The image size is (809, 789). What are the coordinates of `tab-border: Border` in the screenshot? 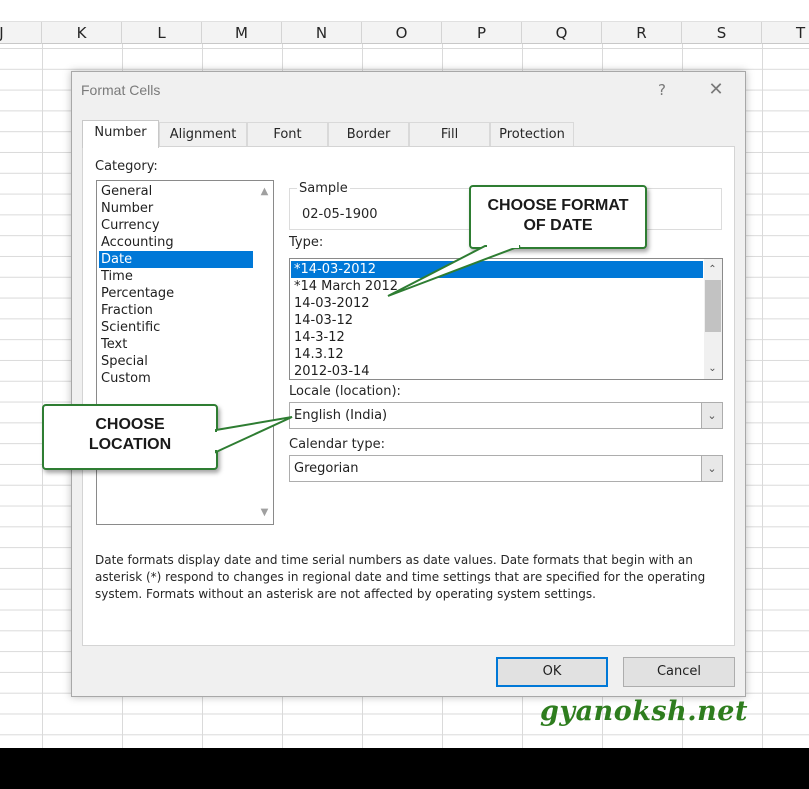 It's located at (368, 134).